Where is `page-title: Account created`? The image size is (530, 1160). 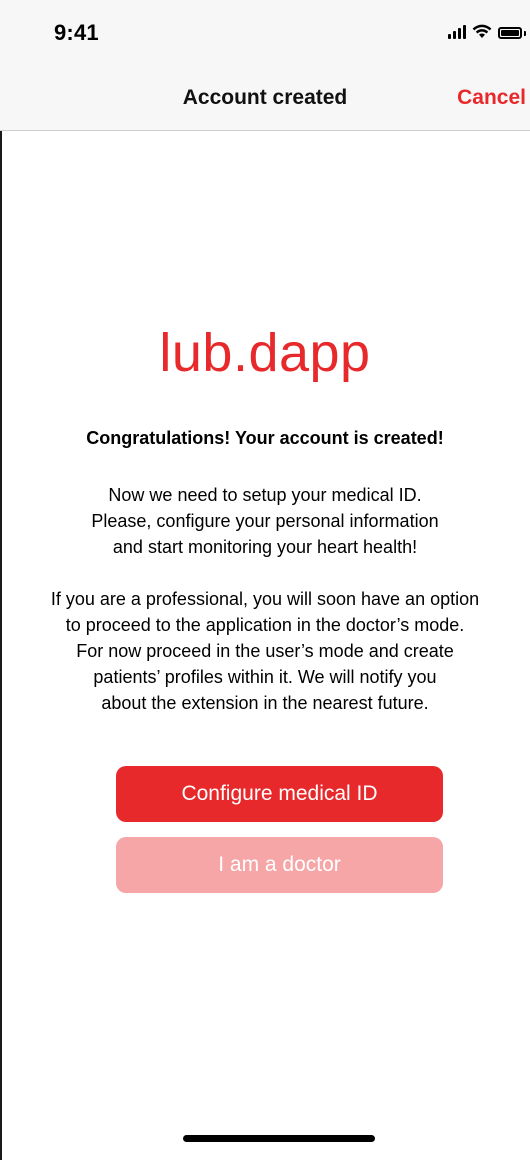 page-title: Account created is located at coordinates (265, 97).